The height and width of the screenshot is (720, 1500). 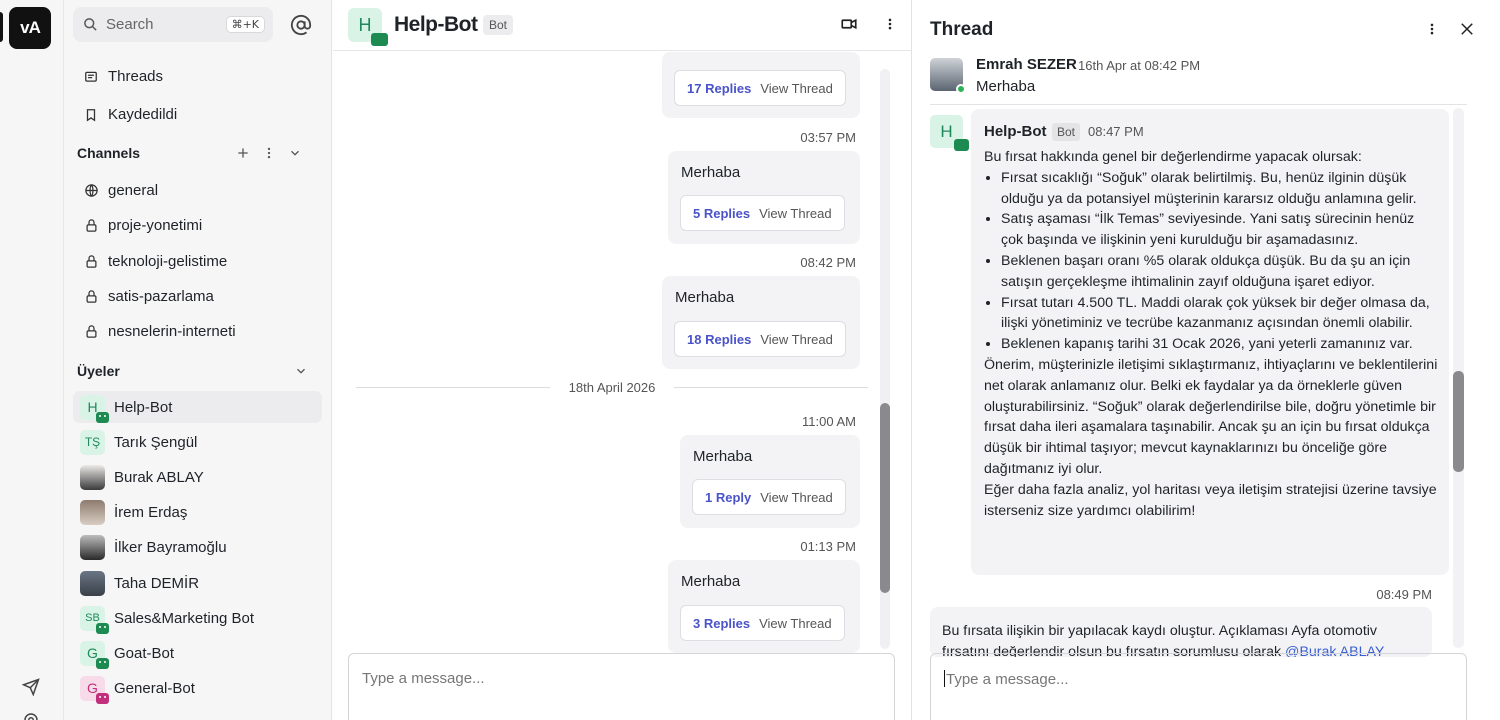 I want to click on reply-count: 18 Replies, so click(x=719, y=339).